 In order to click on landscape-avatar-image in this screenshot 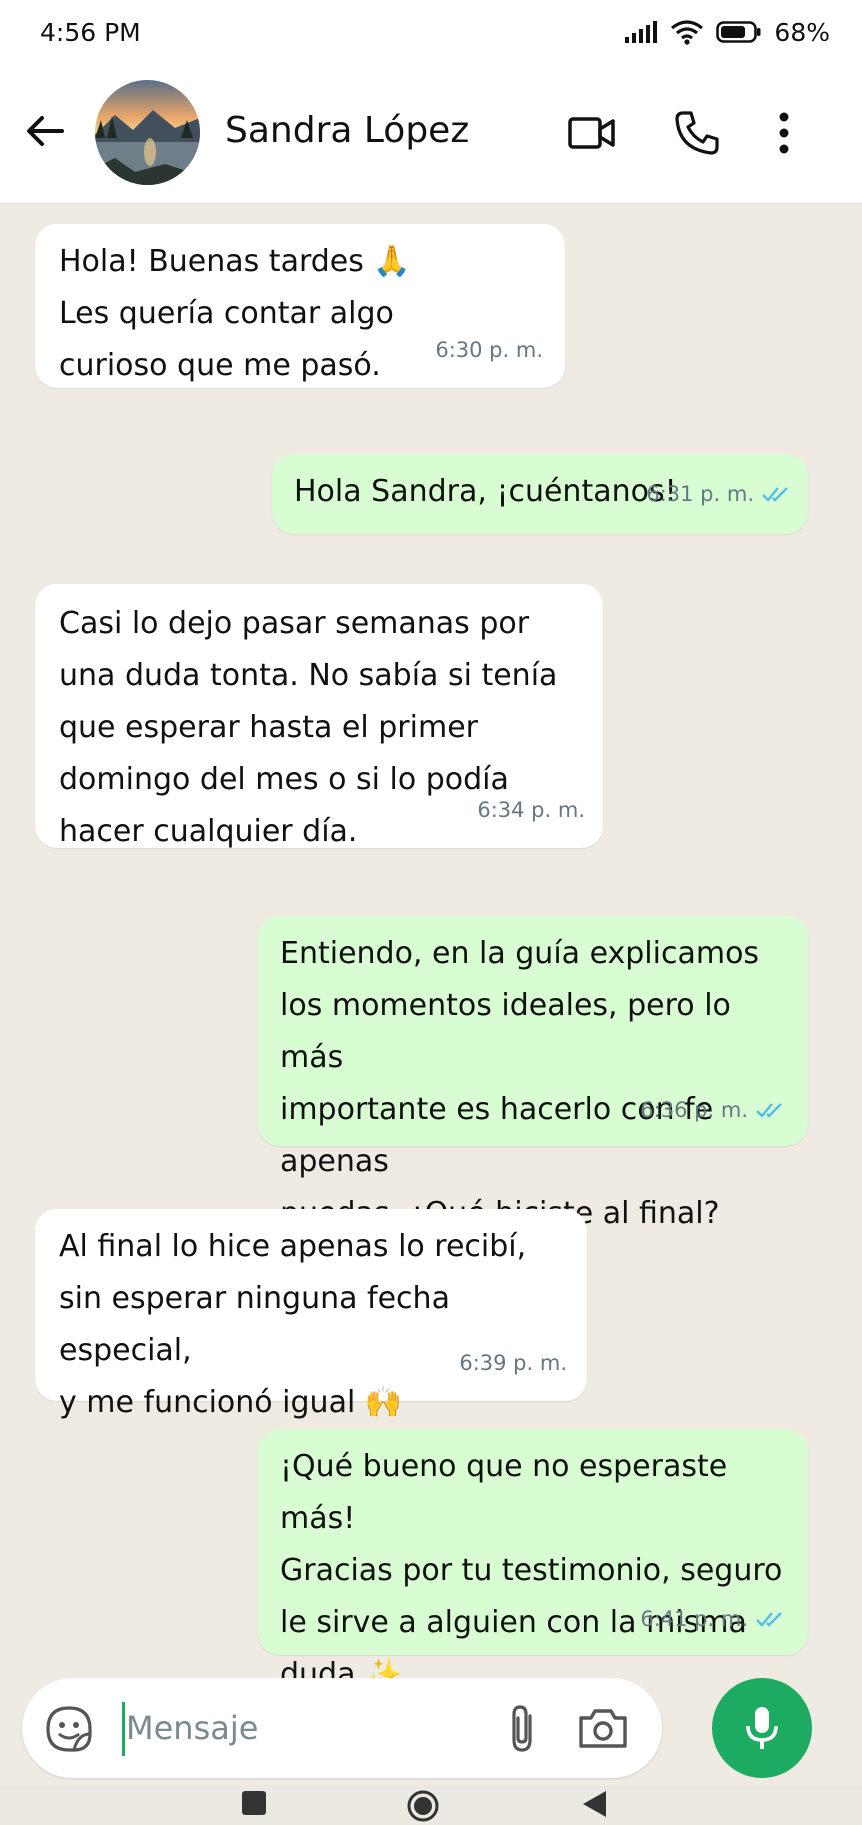, I will do `click(147, 132)`.